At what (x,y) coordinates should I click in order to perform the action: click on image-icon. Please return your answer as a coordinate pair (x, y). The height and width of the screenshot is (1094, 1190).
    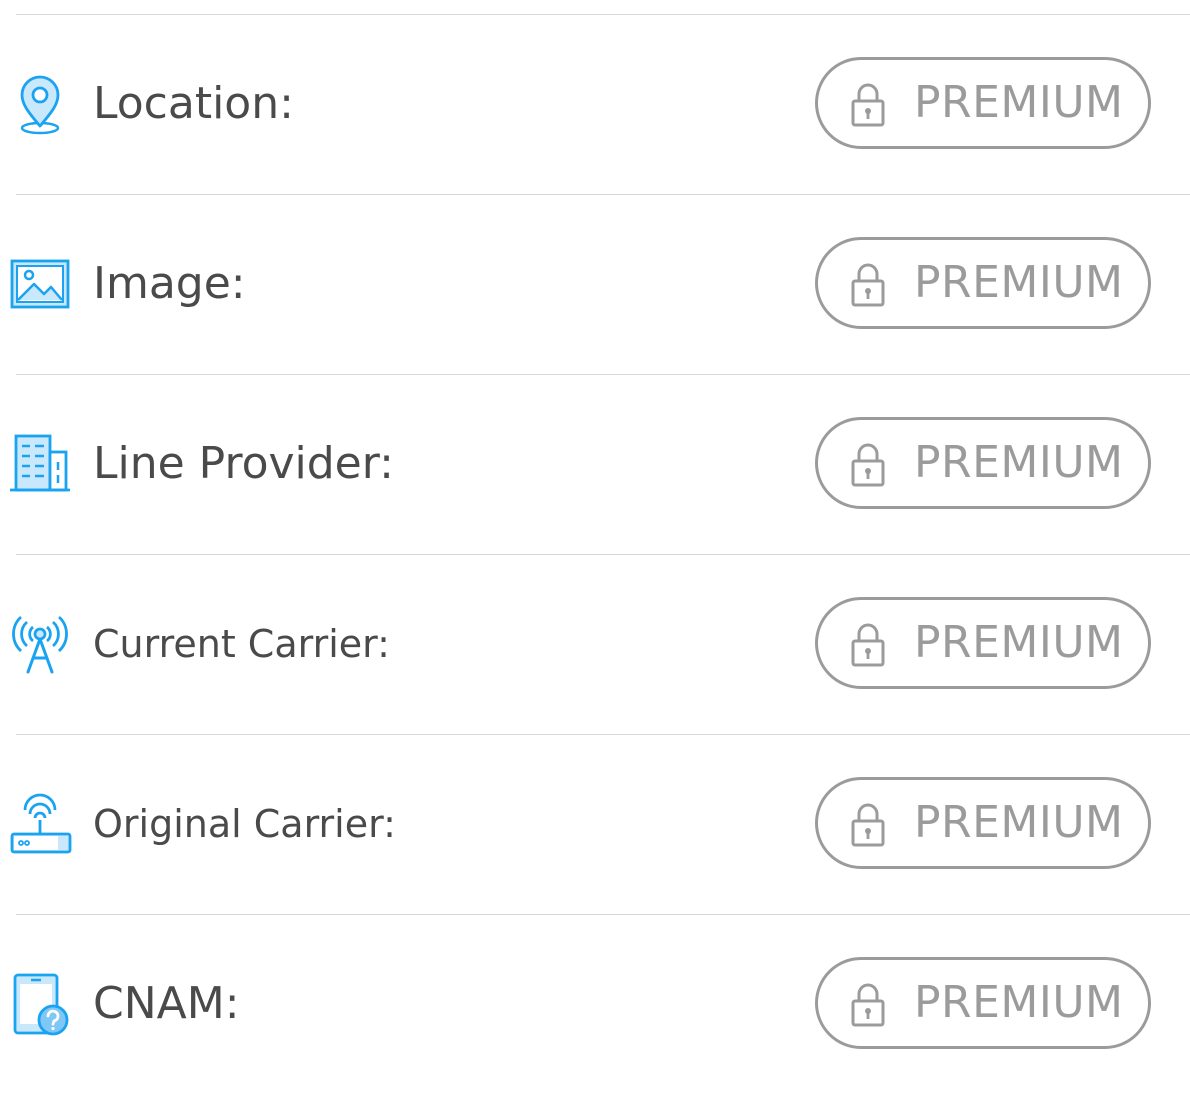
    Looking at the image, I should click on (40, 284).